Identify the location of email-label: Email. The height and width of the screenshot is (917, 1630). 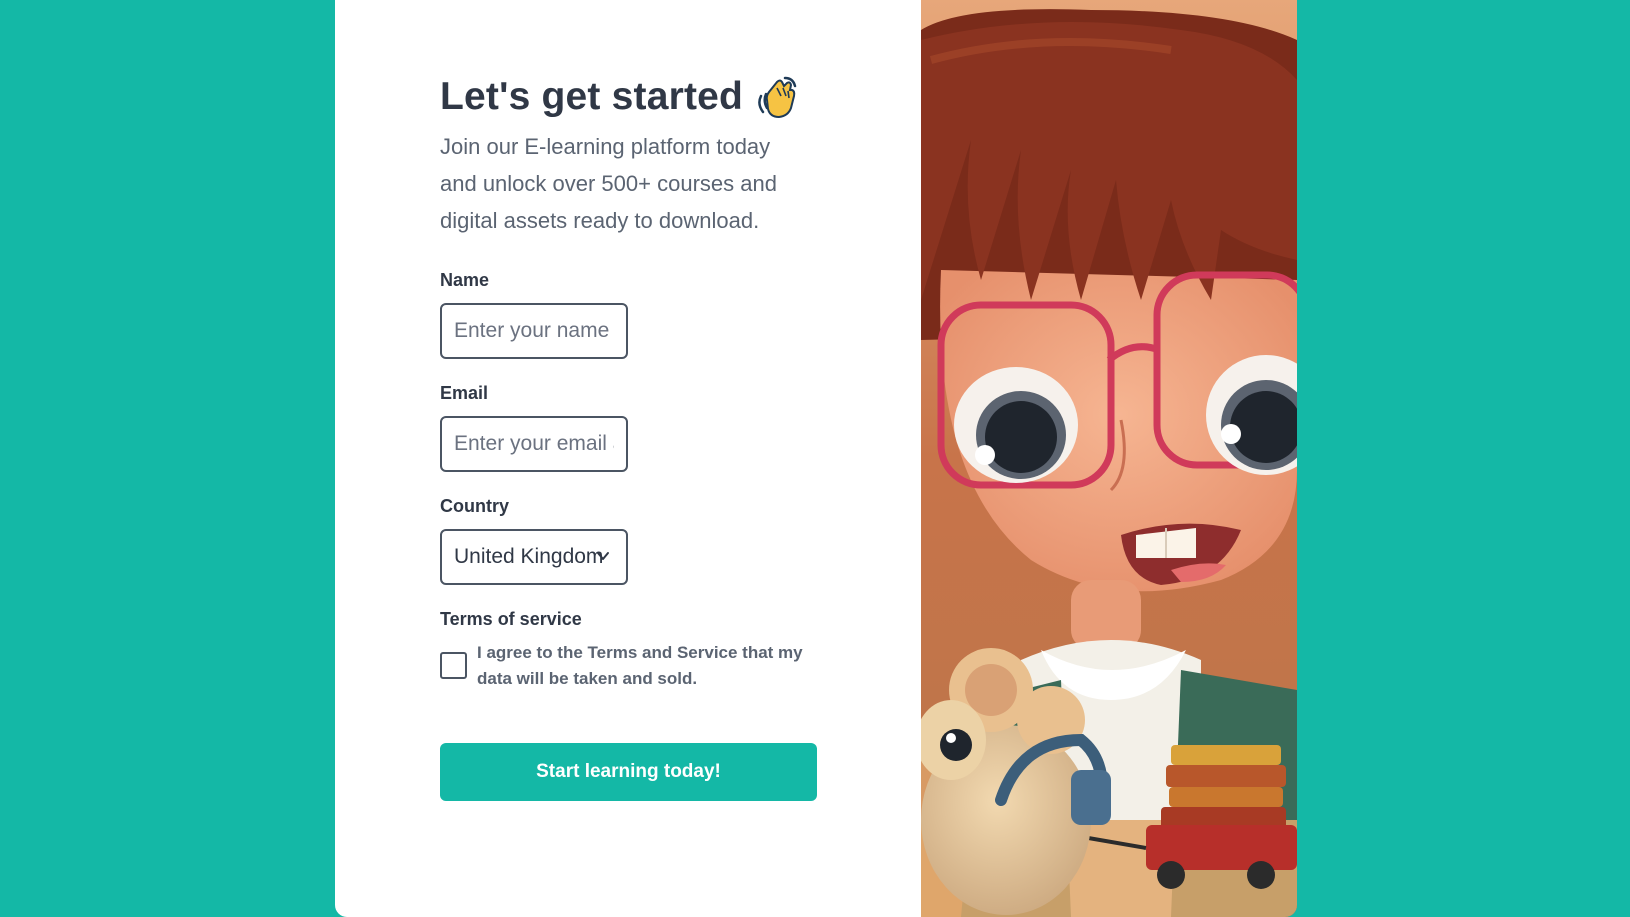
(464, 393).